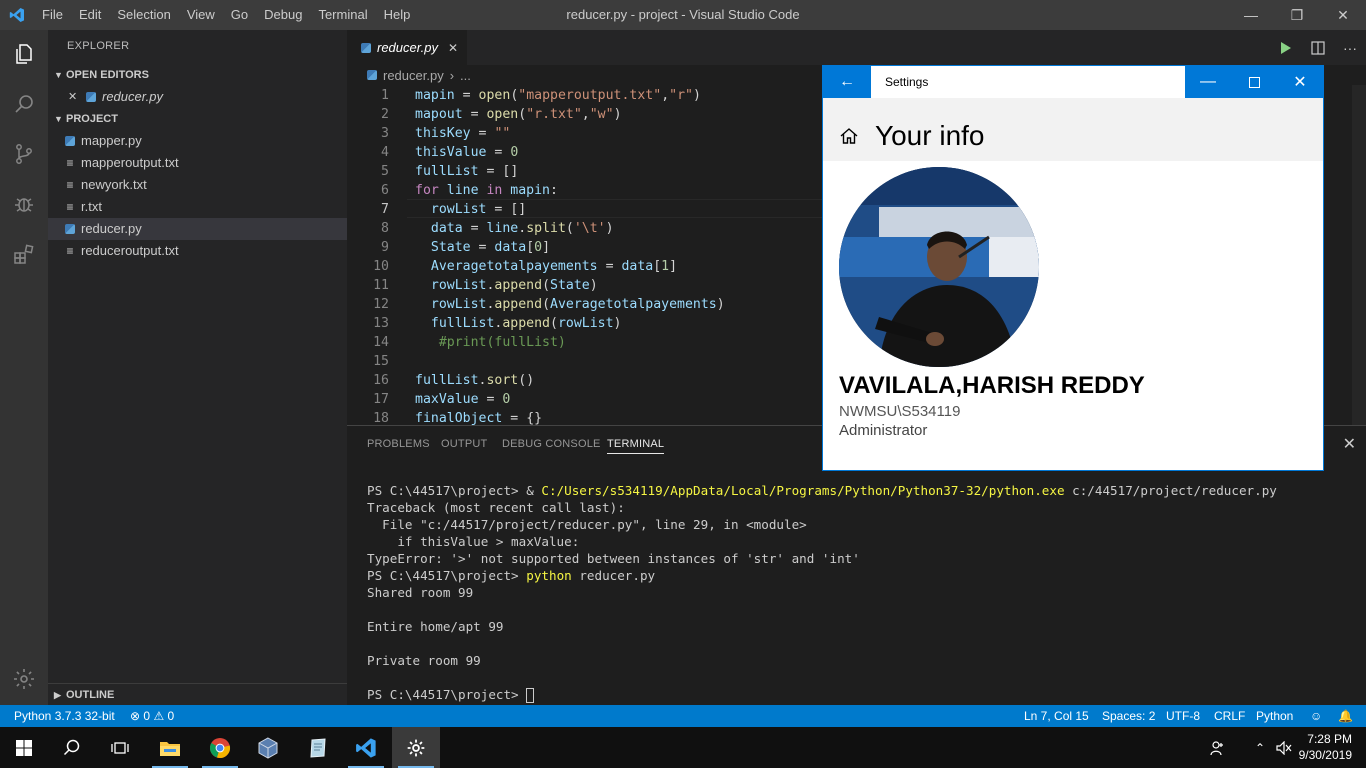  What do you see at coordinates (546, 266) in the screenshot?
I see `code-text: Averagetotalpayements = data[1]` at bounding box center [546, 266].